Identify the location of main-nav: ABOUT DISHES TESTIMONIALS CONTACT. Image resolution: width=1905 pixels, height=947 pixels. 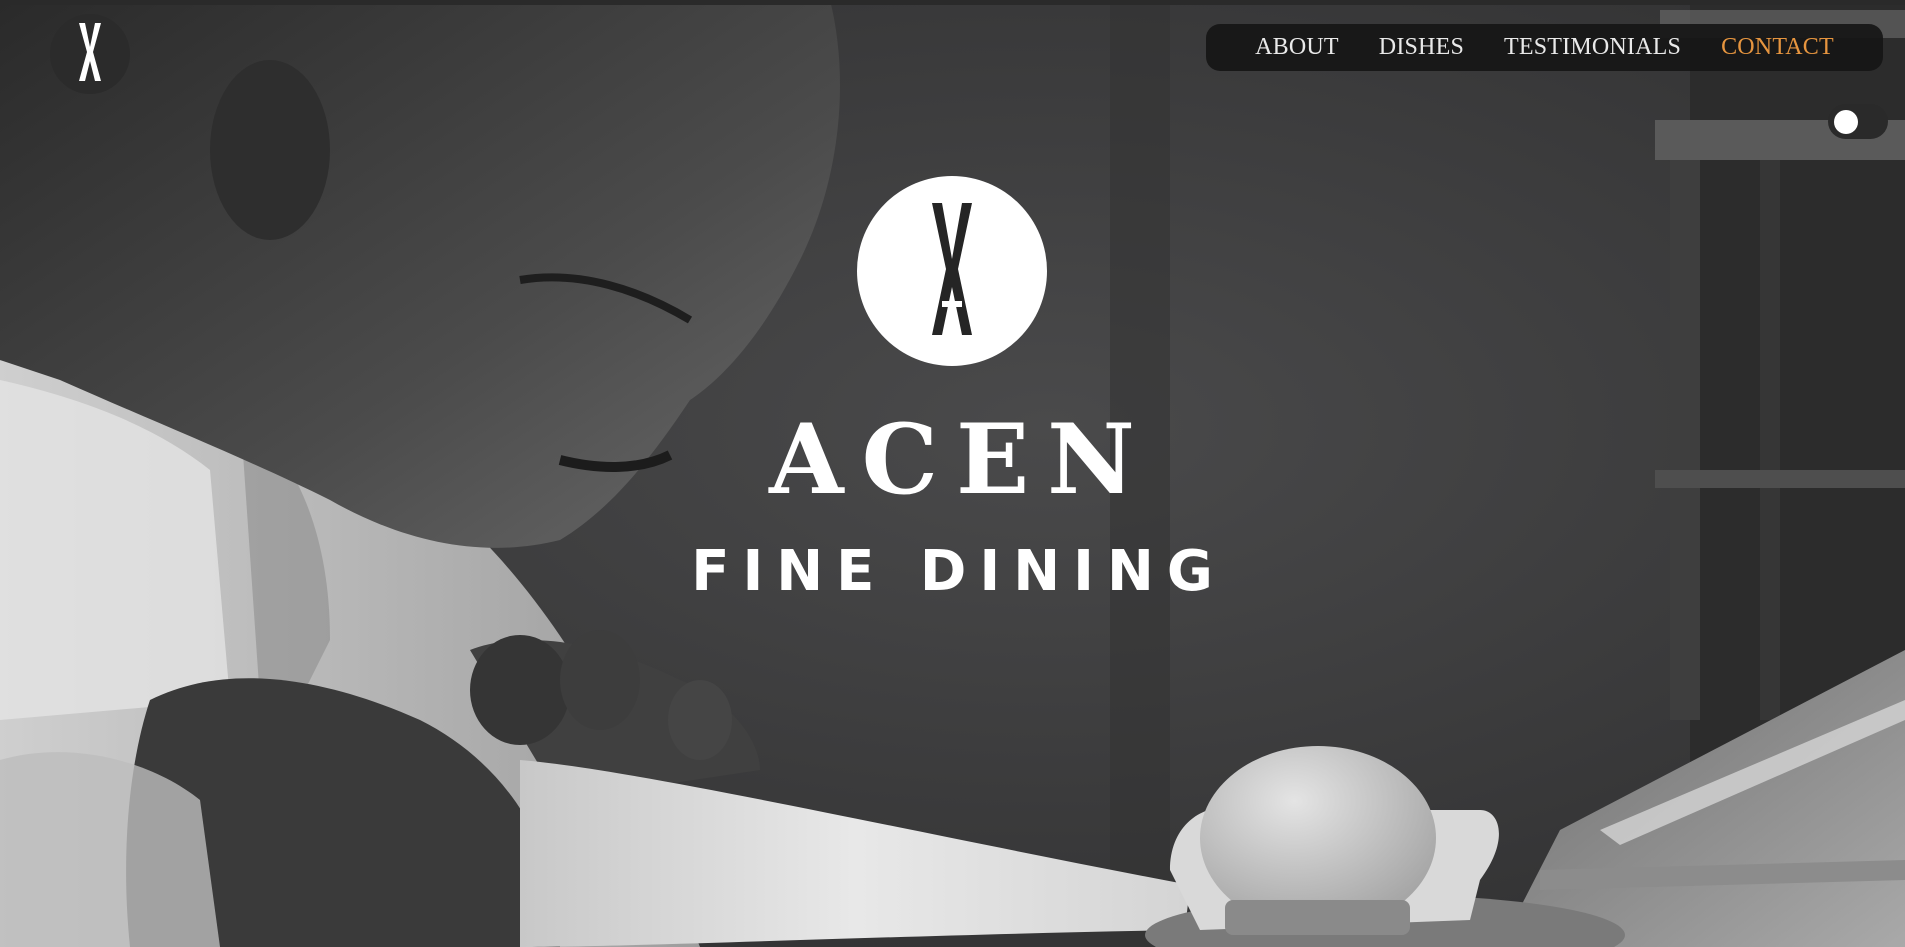
(1544, 47).